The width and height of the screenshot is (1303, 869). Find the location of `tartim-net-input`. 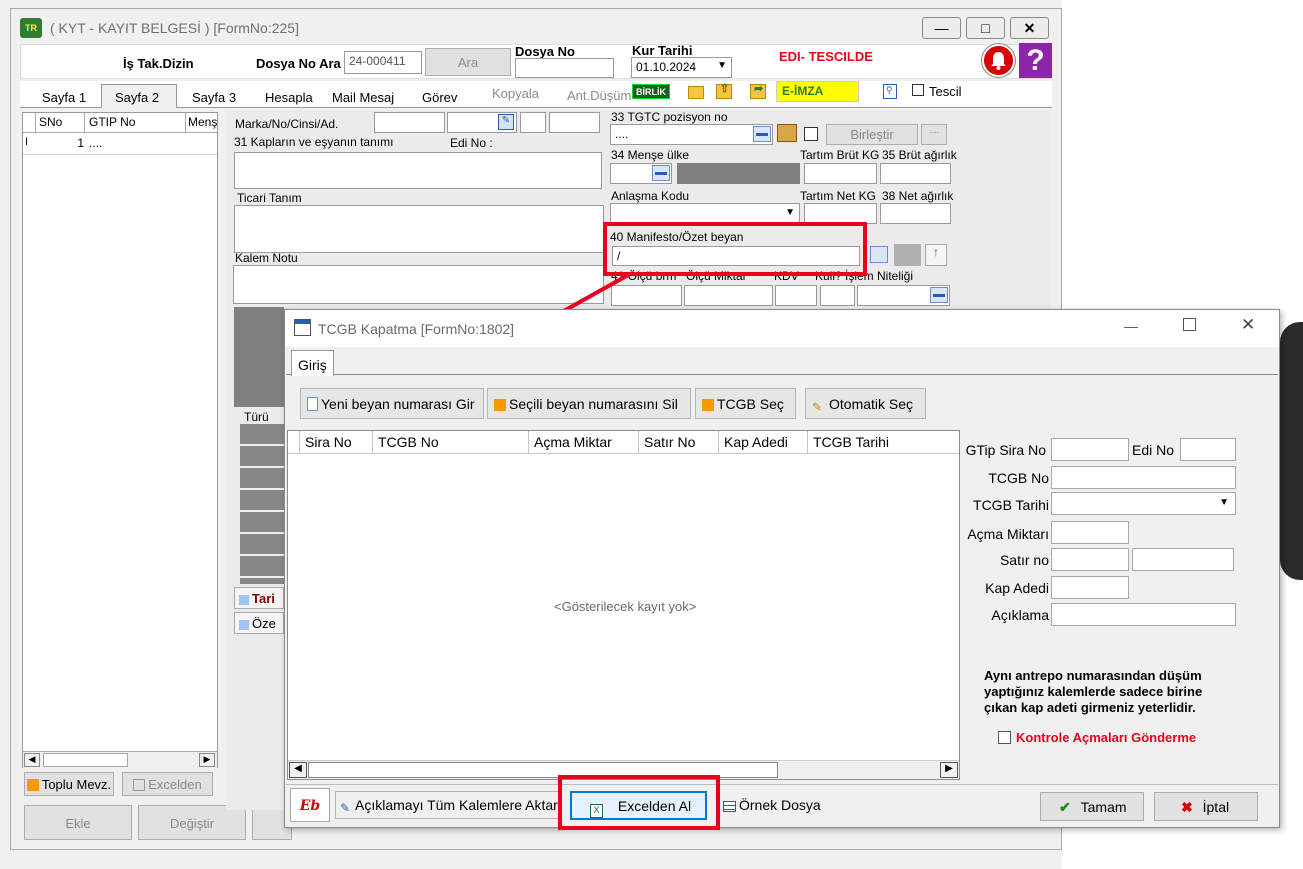

tartim-net-input is located at coordinates (840, 213).